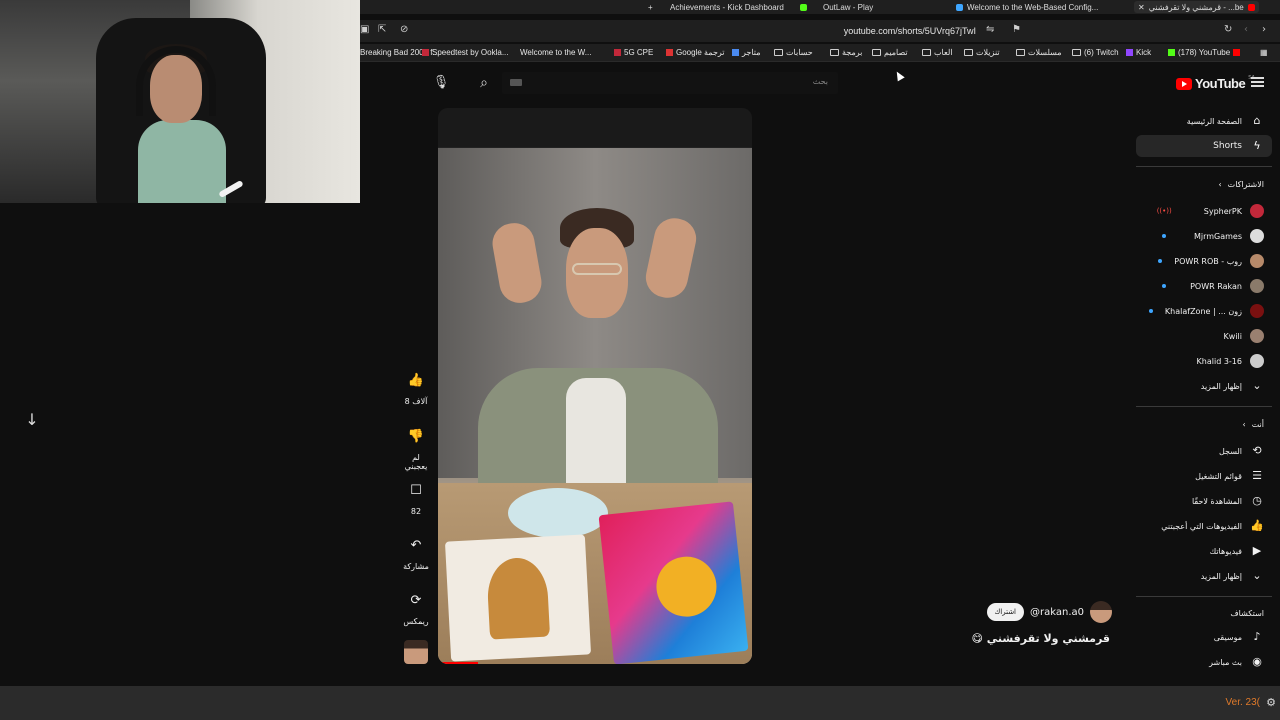 The width and height of the screenshot is (1280, 720). What do you see at coordinates (617, 52) in the screenshot?
I see `cpe-icon` at bounding box center [617, 52].